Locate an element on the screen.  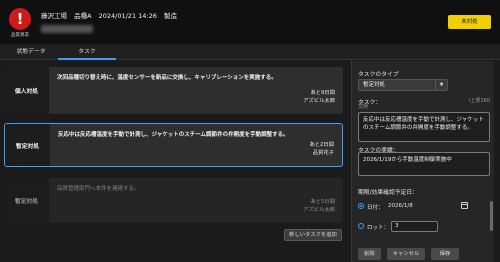
task-description: 品質管理部門へ本件を連絡する。 is located at coordinates (98, 189).